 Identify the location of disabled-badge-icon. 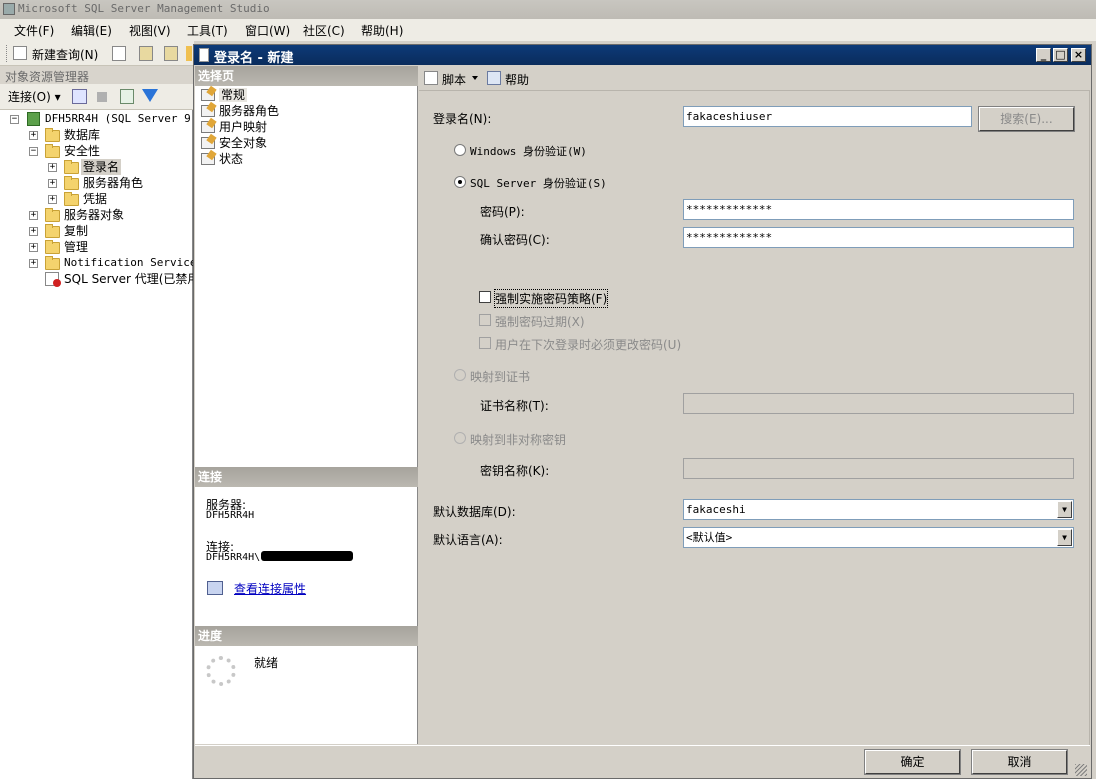
(57, 283).